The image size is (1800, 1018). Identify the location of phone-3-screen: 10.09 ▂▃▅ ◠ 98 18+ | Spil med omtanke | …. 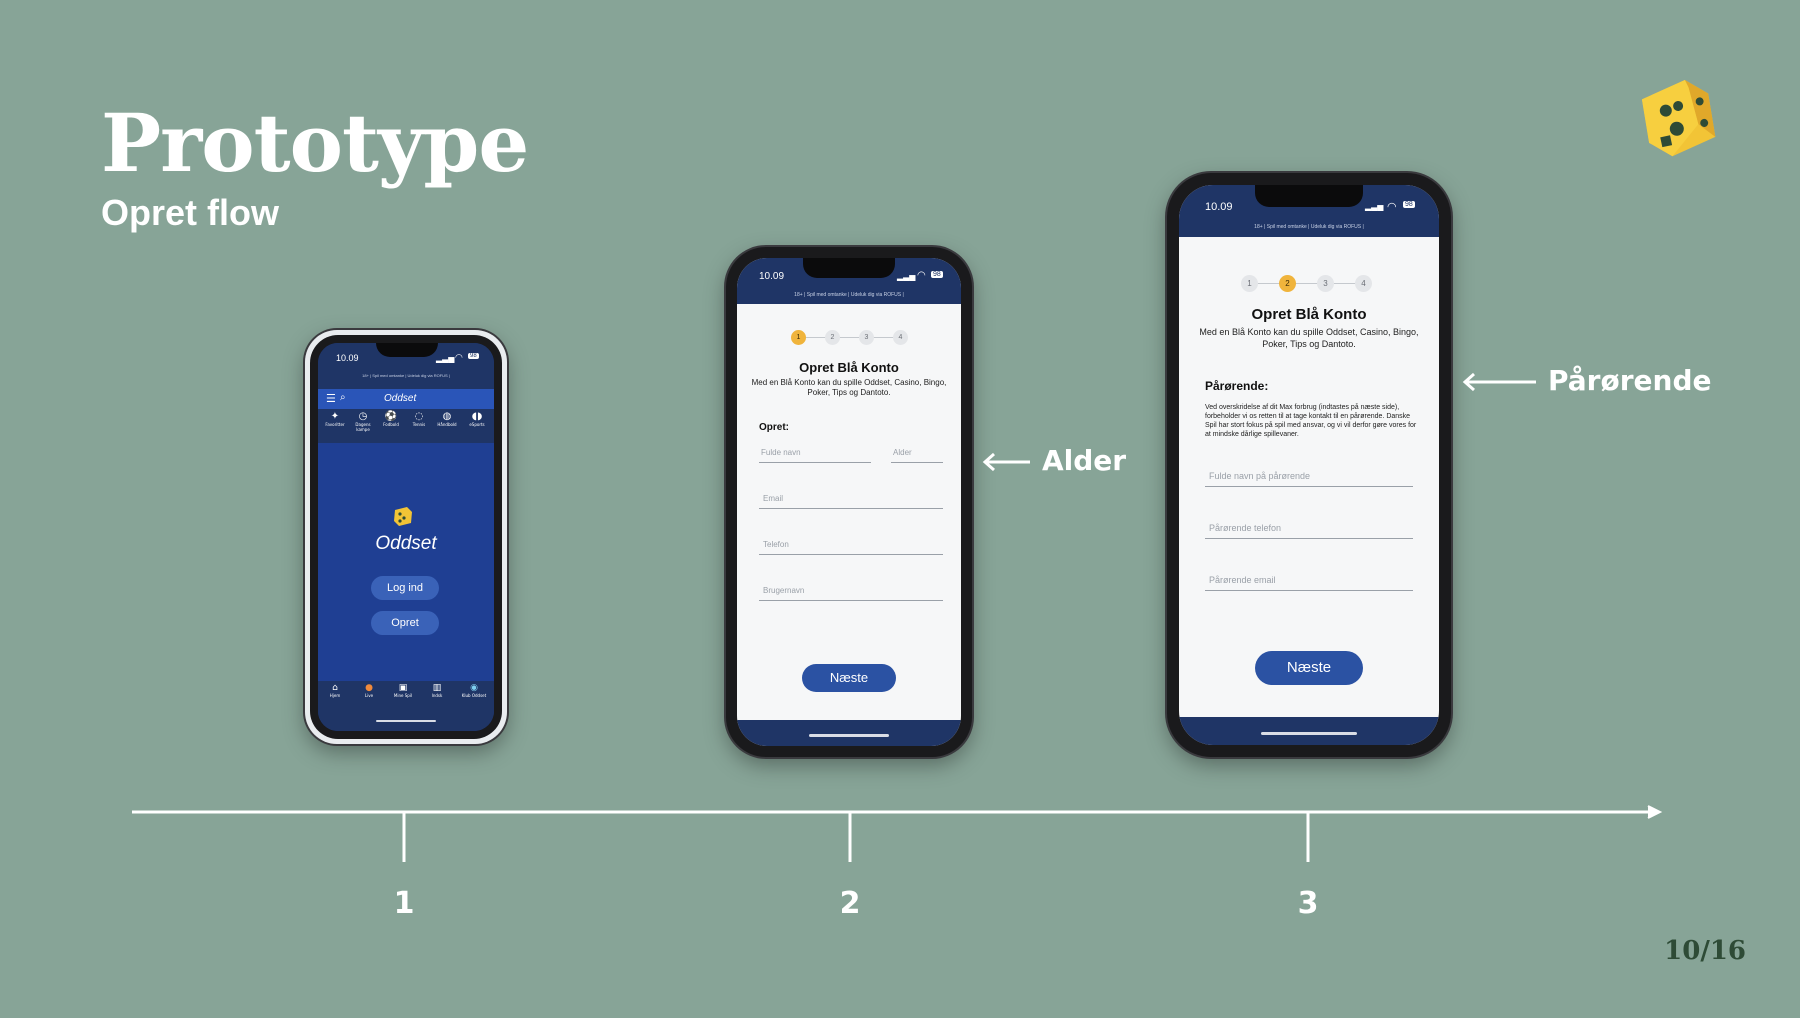
(1309, 465).